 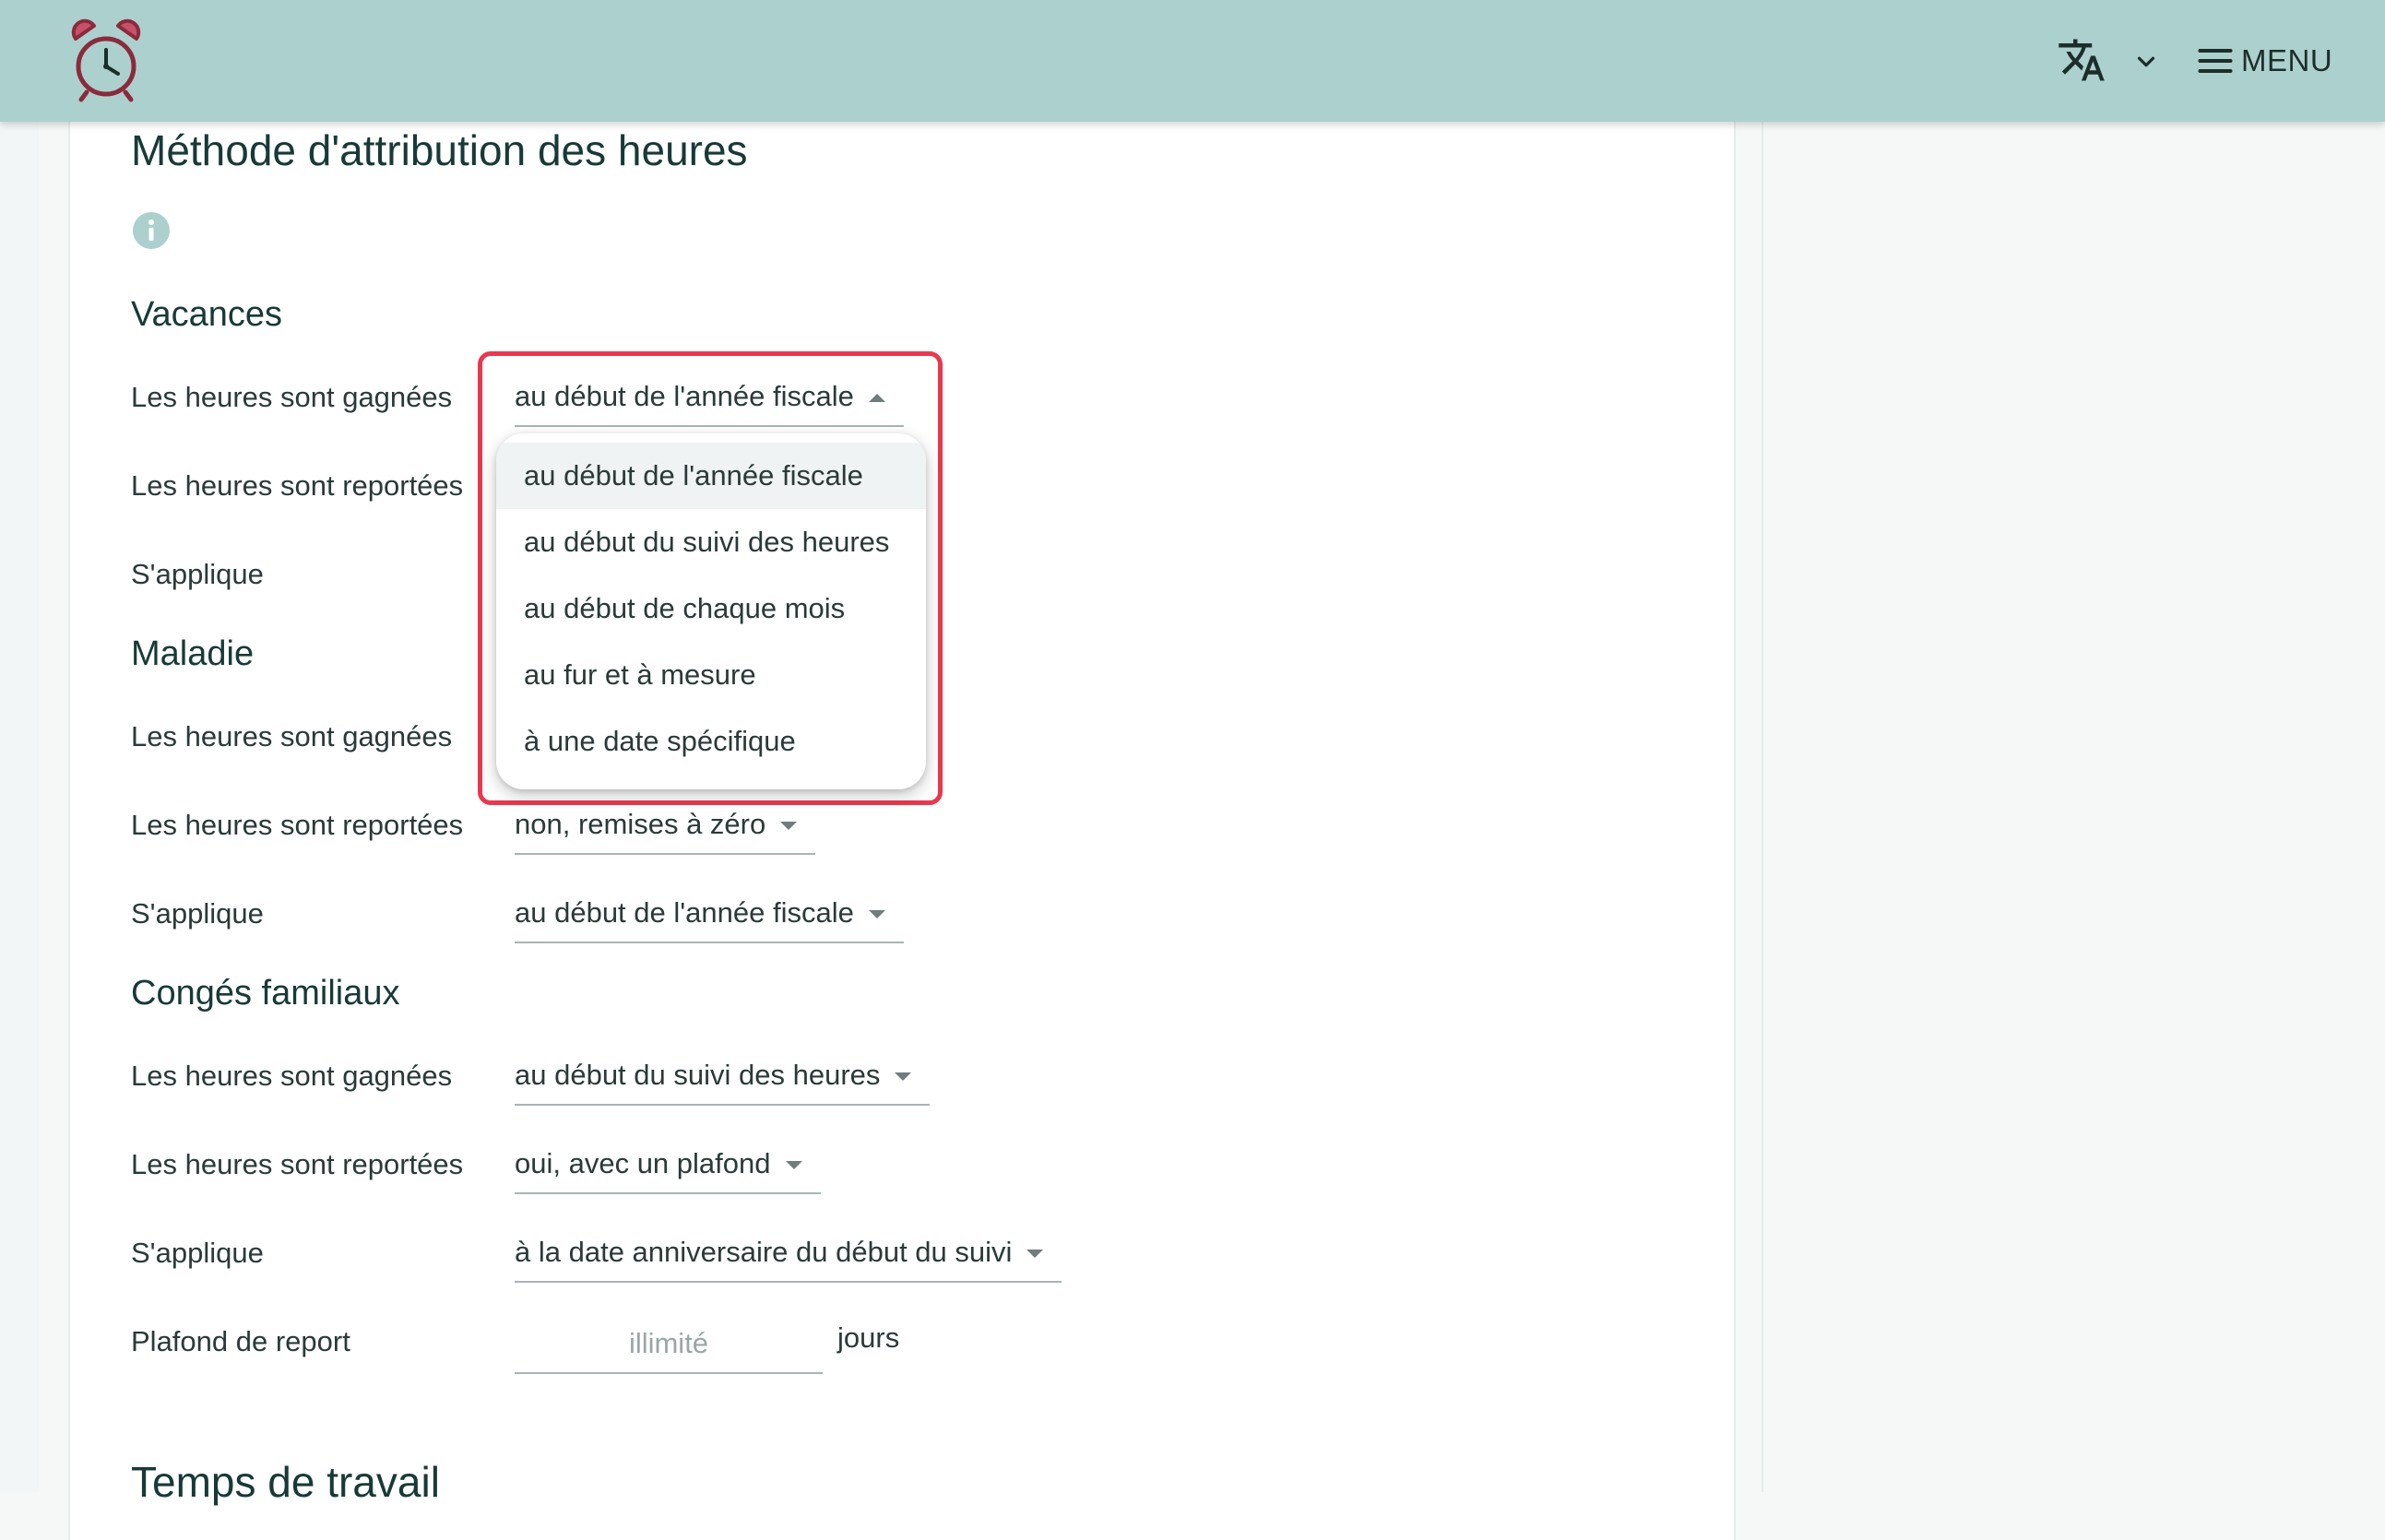 What do you see at coordinates (2287, 60) in the screenshot?
I see `menu-label: MENU` at bounding box center [2287, 60].